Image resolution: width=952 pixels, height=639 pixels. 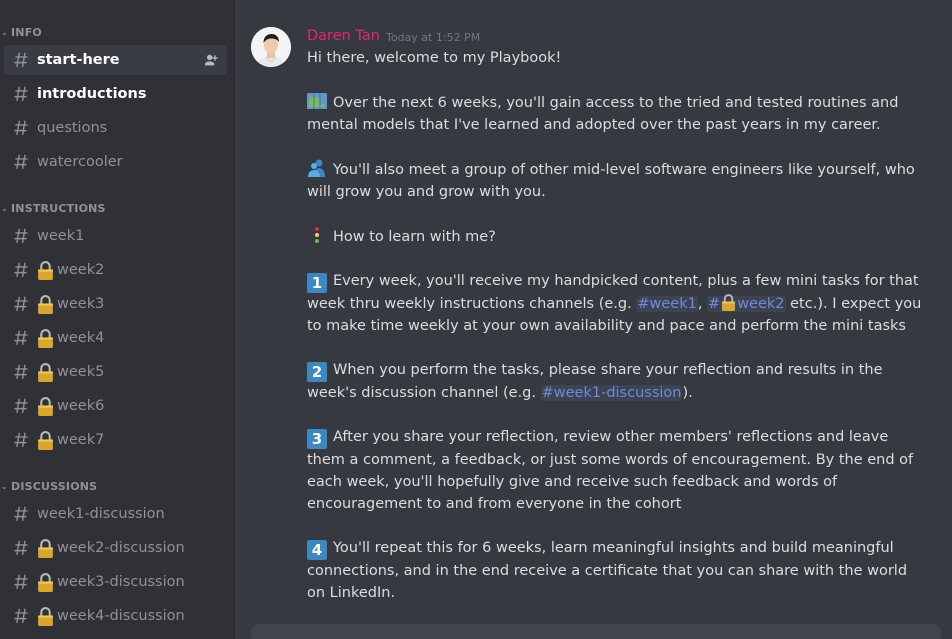 What do you see at coordinates (115, 616) in the screenshot?
I see `channel-week4-discussion: week4-discussion` at bounding box center [115, 616].